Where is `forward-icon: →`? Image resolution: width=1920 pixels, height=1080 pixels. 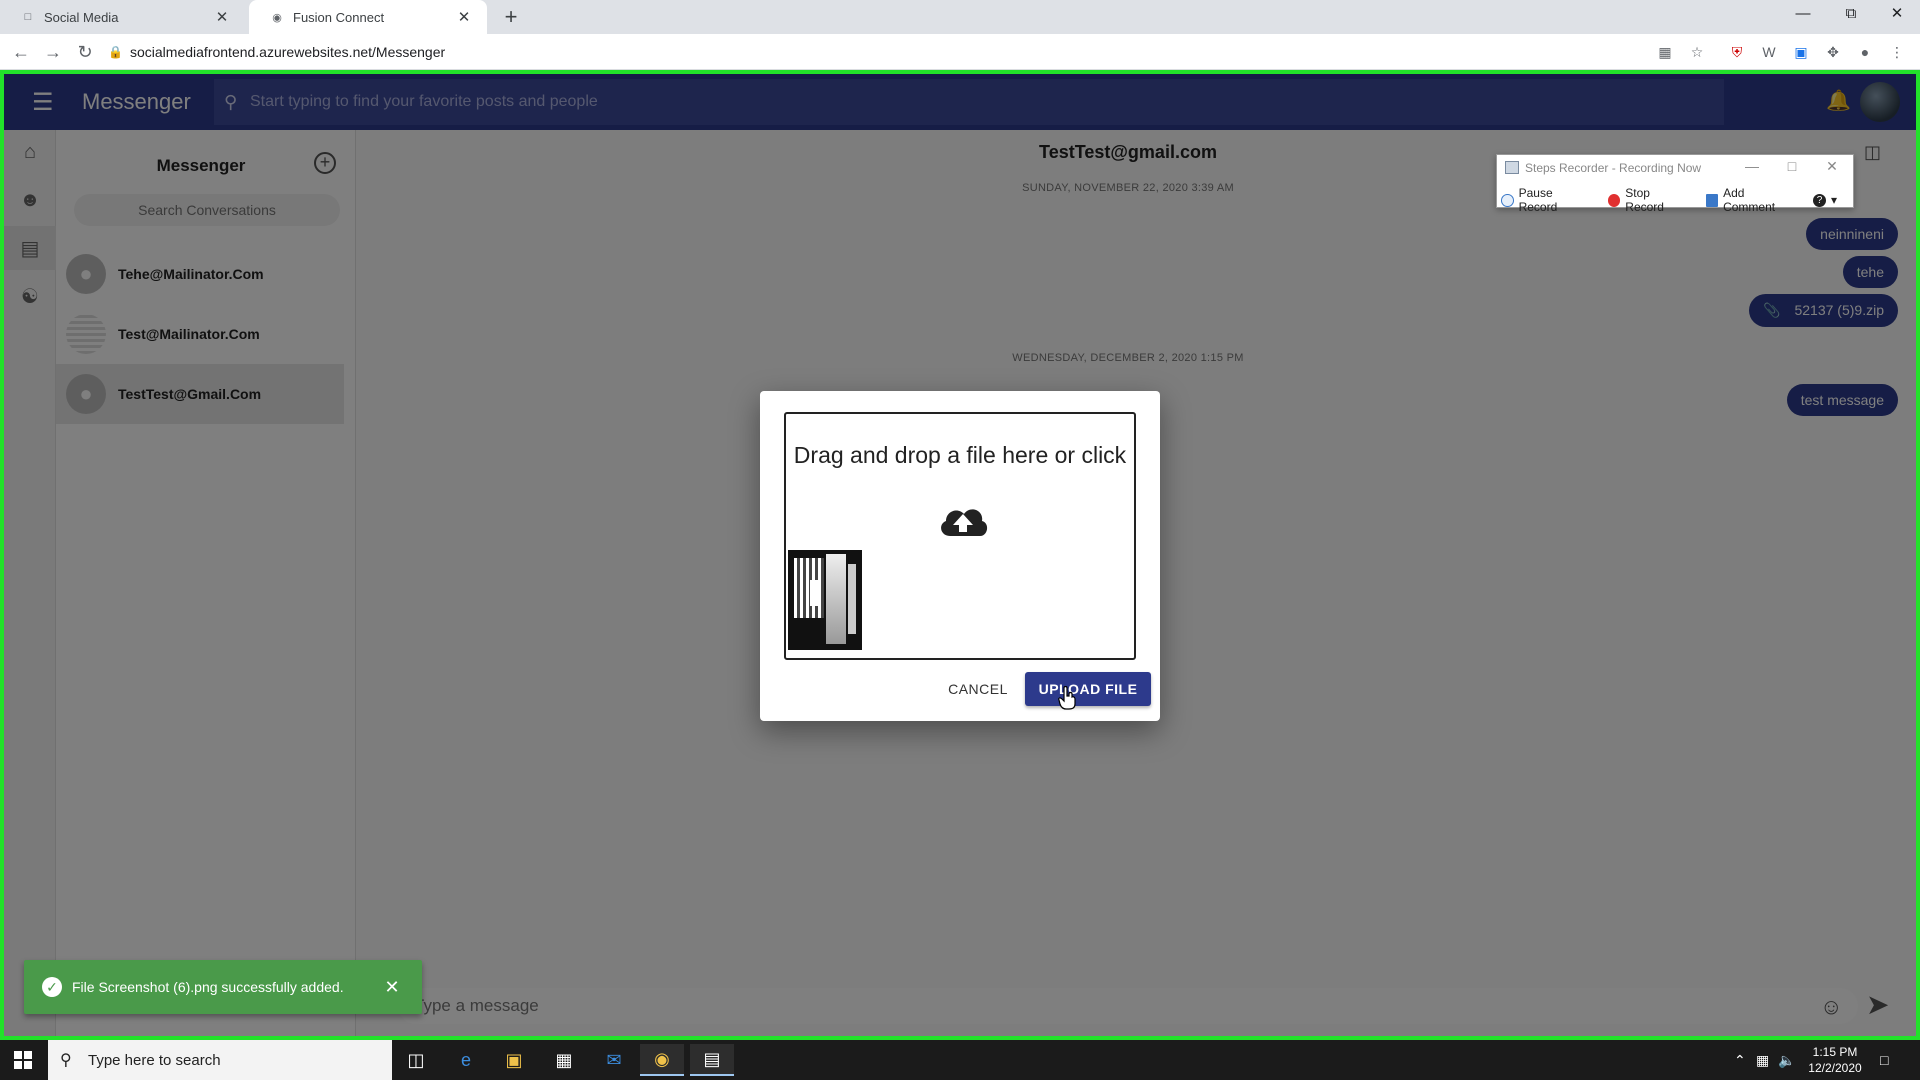
forward-icon: → is located at coordinates (53, 52).